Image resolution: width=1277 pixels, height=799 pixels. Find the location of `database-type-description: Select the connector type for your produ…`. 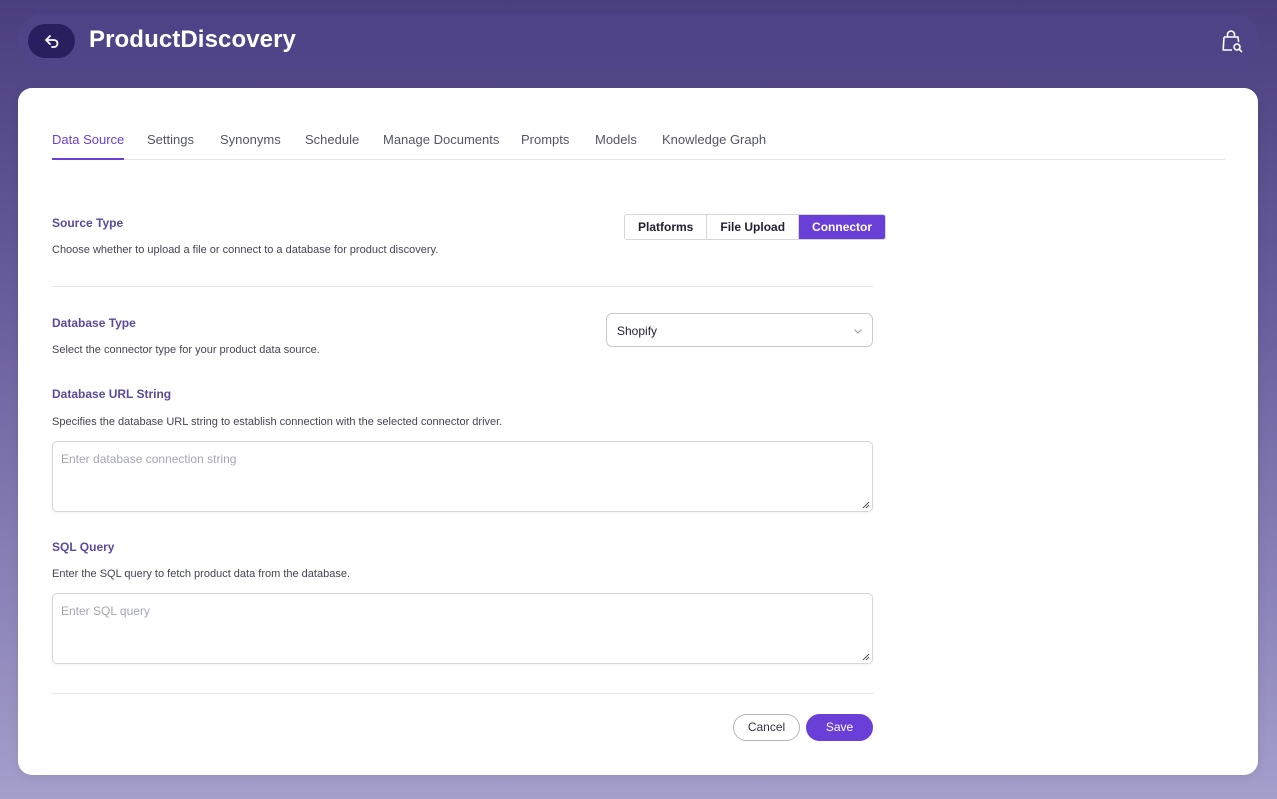

database-type-description: Select the connector type for your produ… is located at coordinates (186, 350).